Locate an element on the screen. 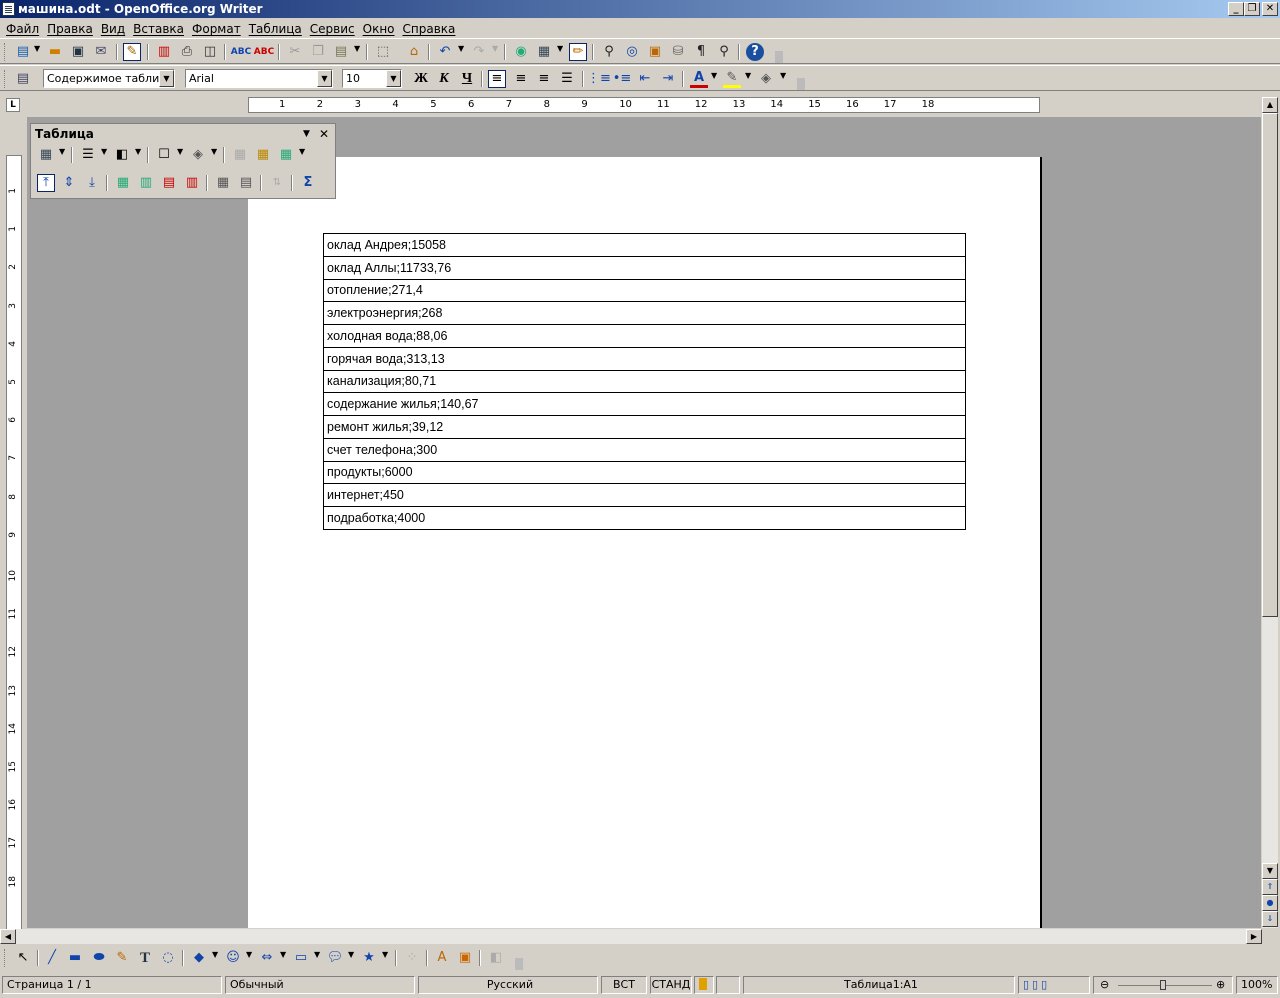  menu-window: Окно is located at coordinates (379, 29).